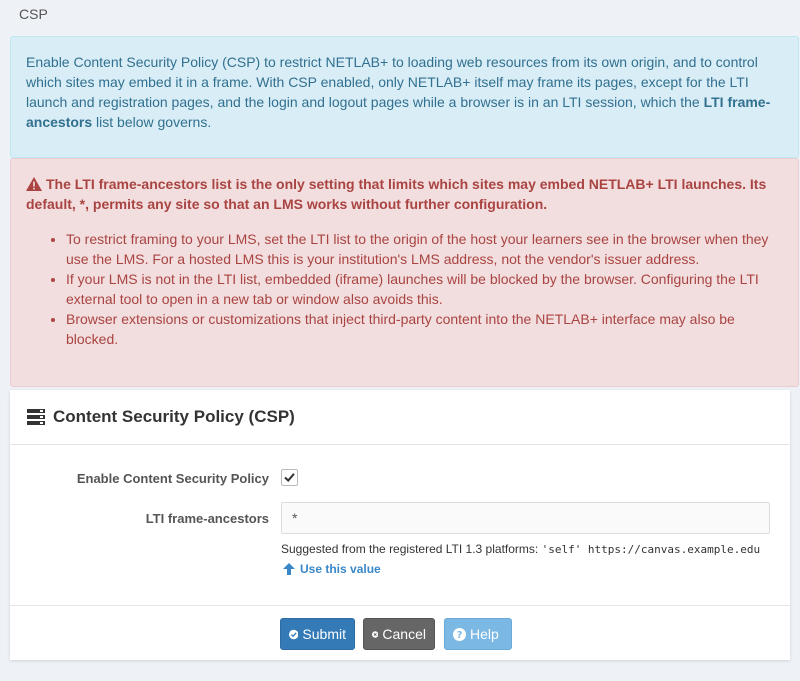 This screenshot has height=681, width=800. I want to click on arrow-up-icon, so click(289, 569).